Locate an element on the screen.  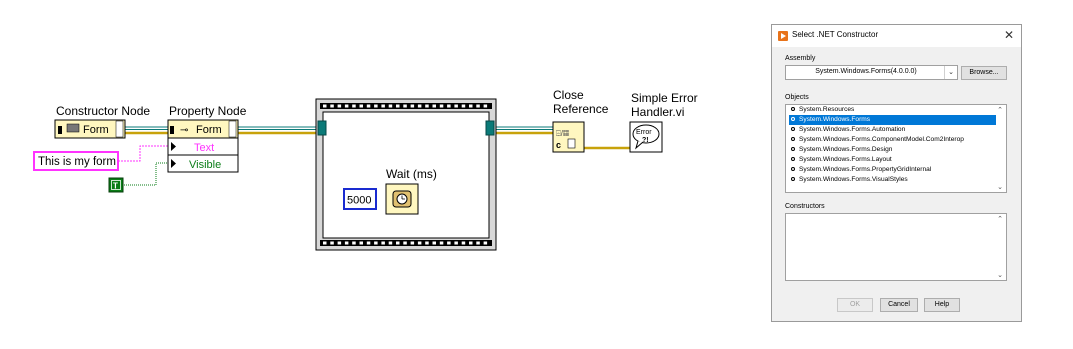
constructor-node-label: Constructor Node is located at coordinates (103, 111).